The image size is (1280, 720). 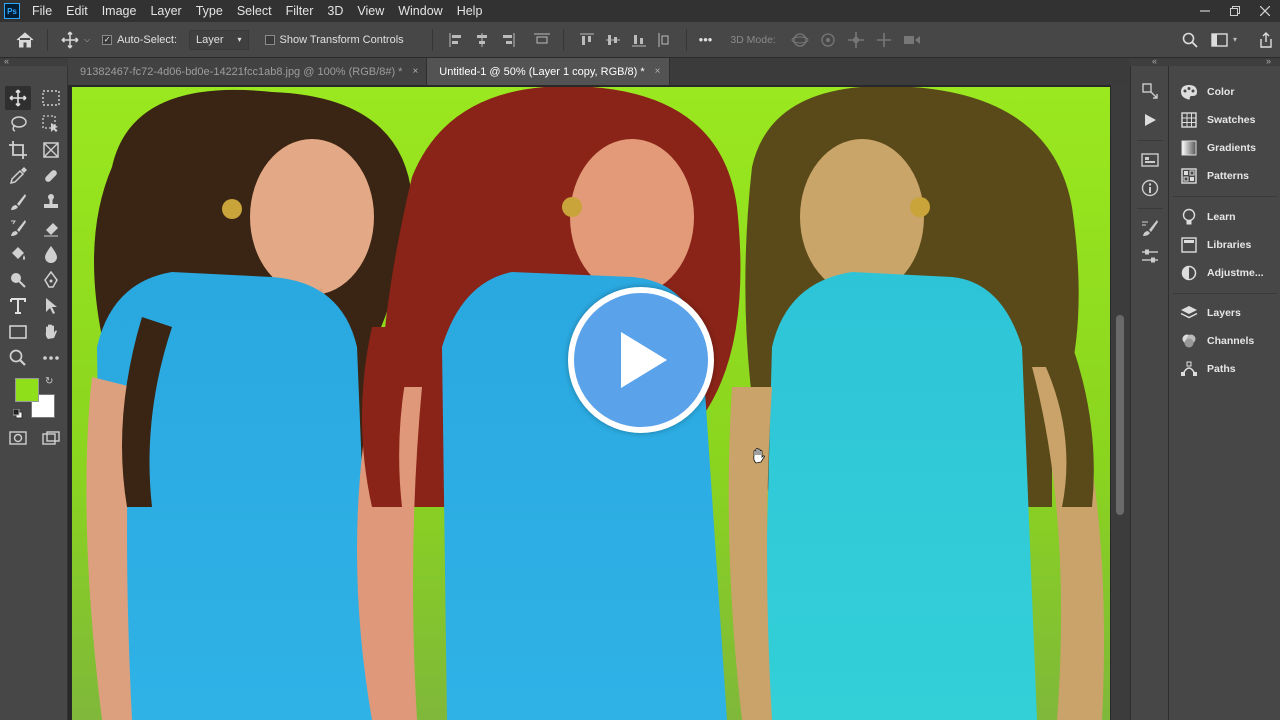 What do you see at coordinates (1215, 245) in the screenshot?
I see `panel-libraries: Libraries` at bounding box center [1215, 245].